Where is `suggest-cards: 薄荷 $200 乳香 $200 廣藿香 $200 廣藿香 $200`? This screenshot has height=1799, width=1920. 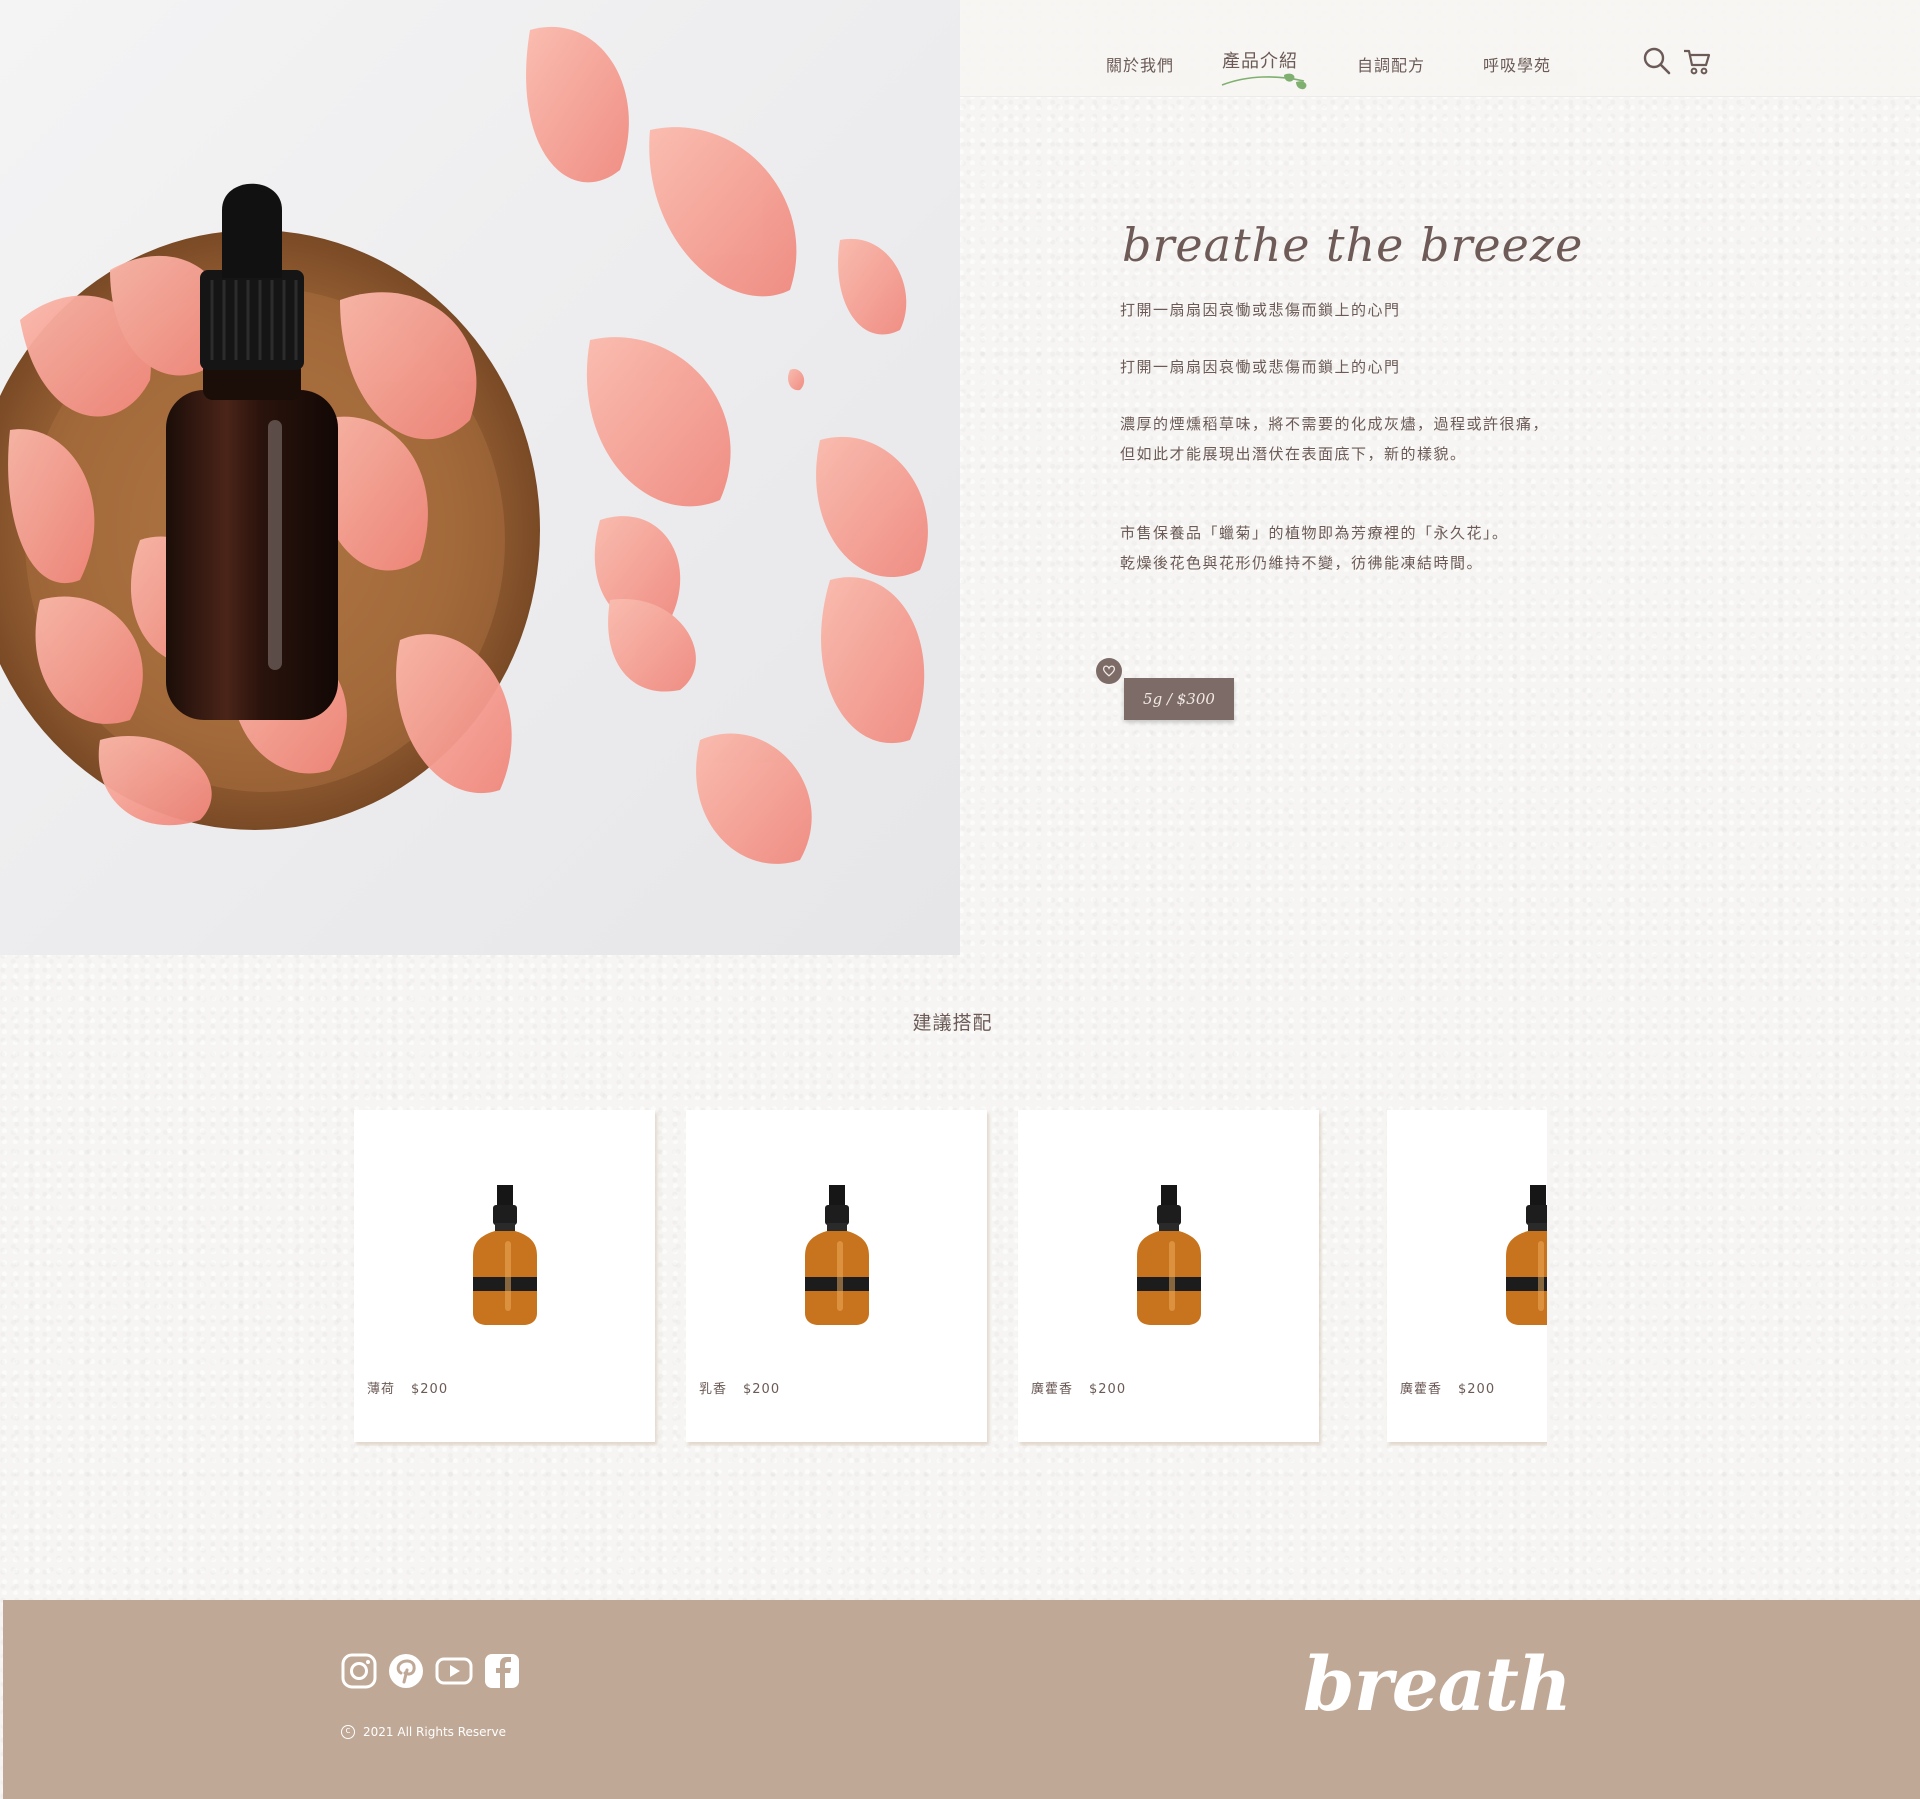
suggest-cards: 薄荷 $200 乳香 $200 廣藿香 $200 廣藿香 $200 is located at coordinates (950, 1278).